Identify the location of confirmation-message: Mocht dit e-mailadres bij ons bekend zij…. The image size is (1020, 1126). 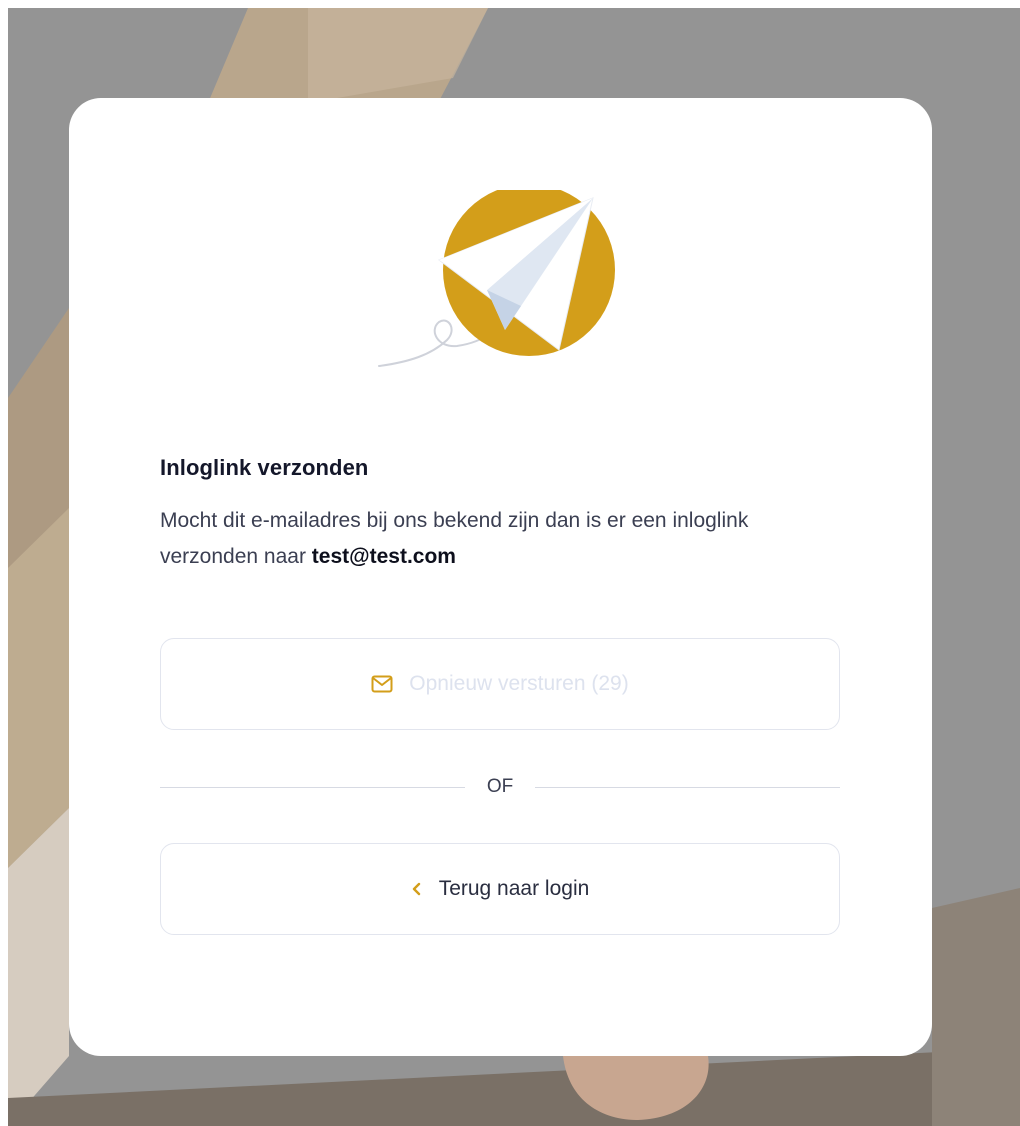
(505, 539).